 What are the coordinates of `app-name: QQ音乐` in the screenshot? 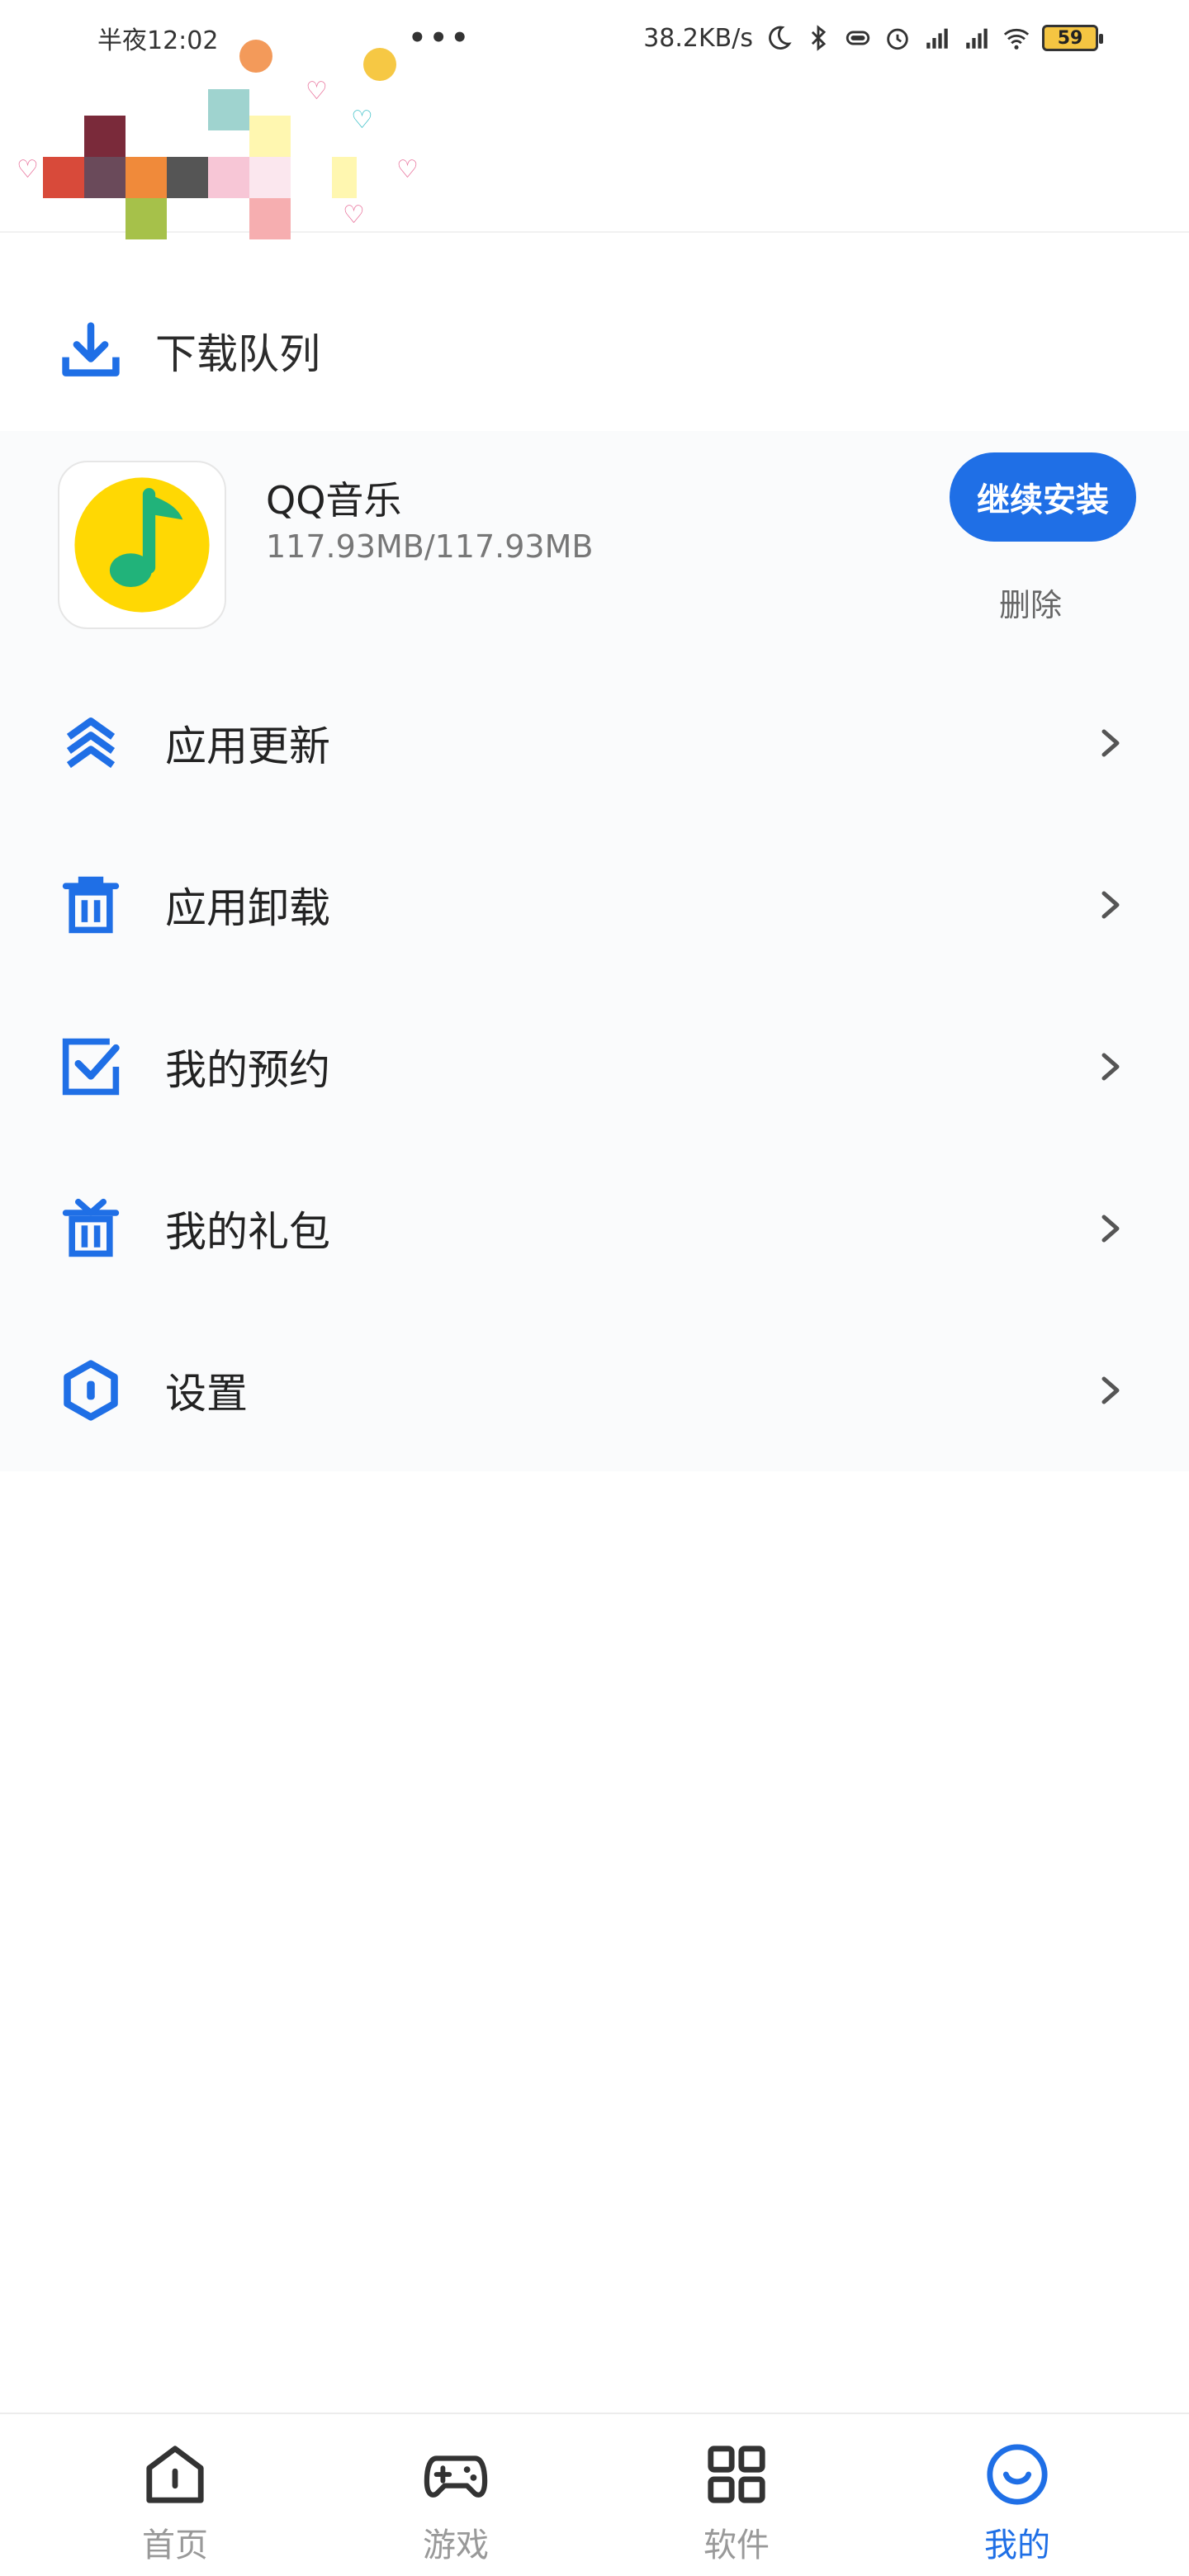 It's located at (334, 500).